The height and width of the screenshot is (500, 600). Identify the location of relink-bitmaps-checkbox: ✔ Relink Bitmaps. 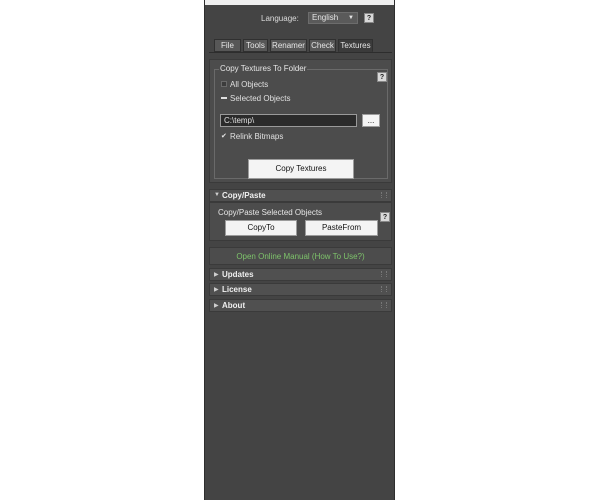
(252, 136).